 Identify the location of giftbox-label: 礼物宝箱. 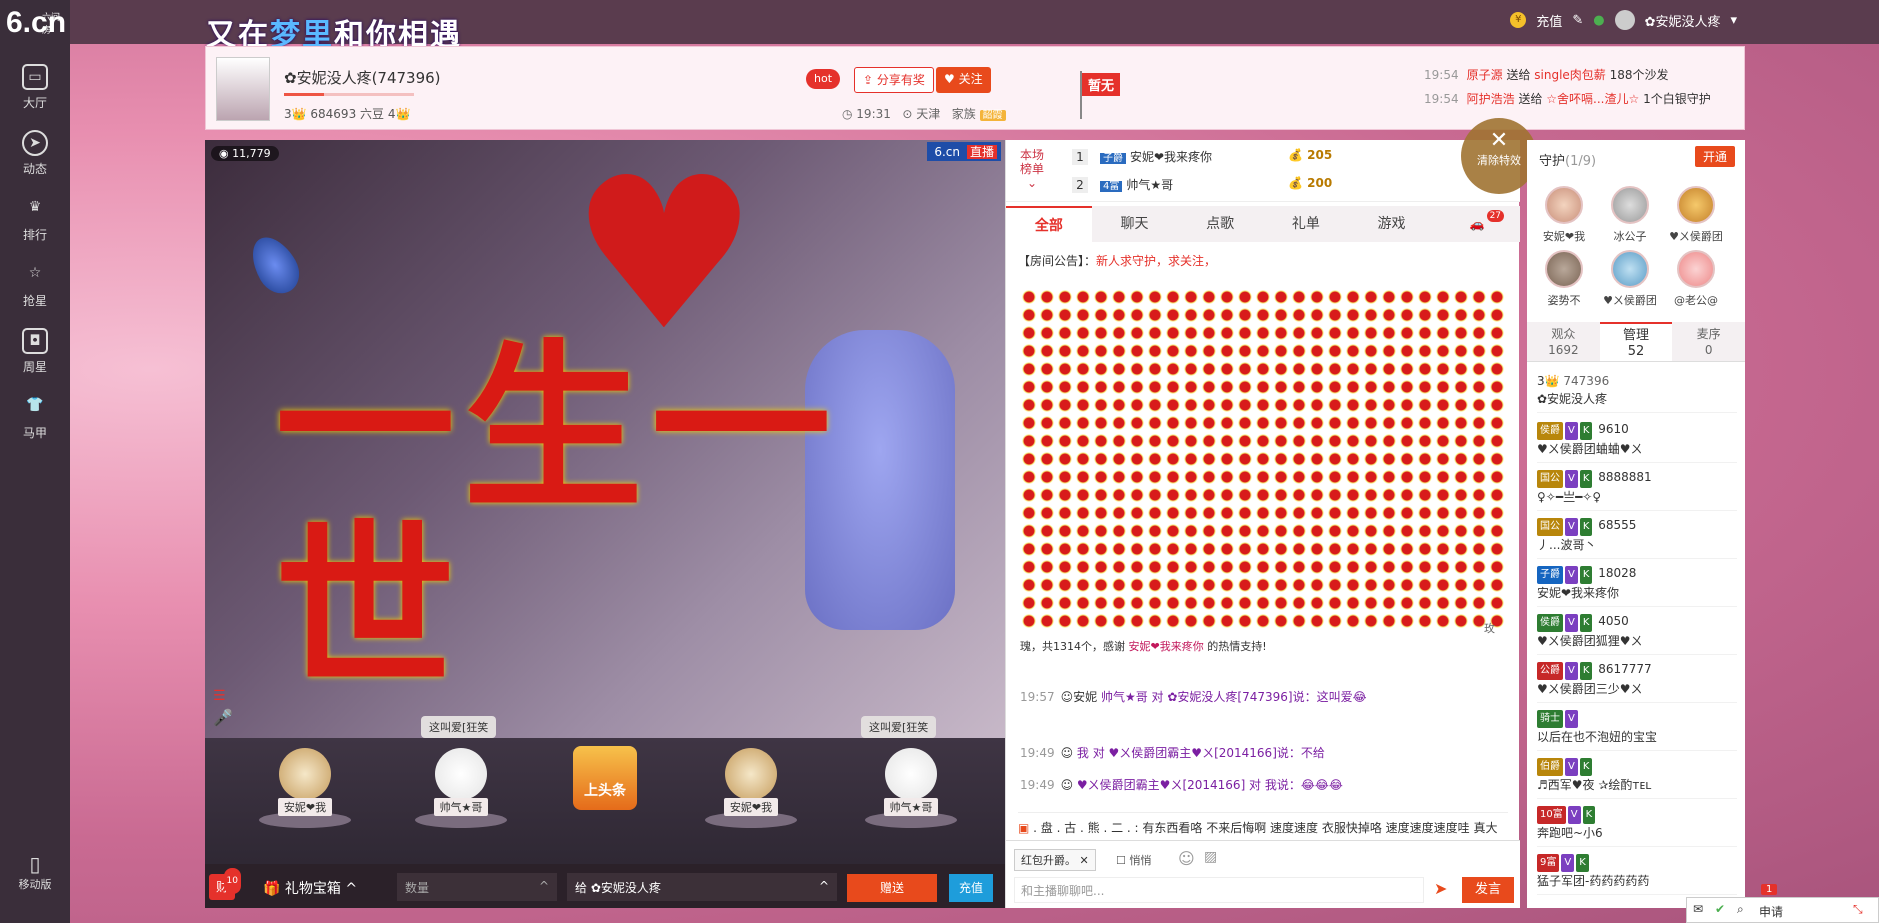
(312, 889).